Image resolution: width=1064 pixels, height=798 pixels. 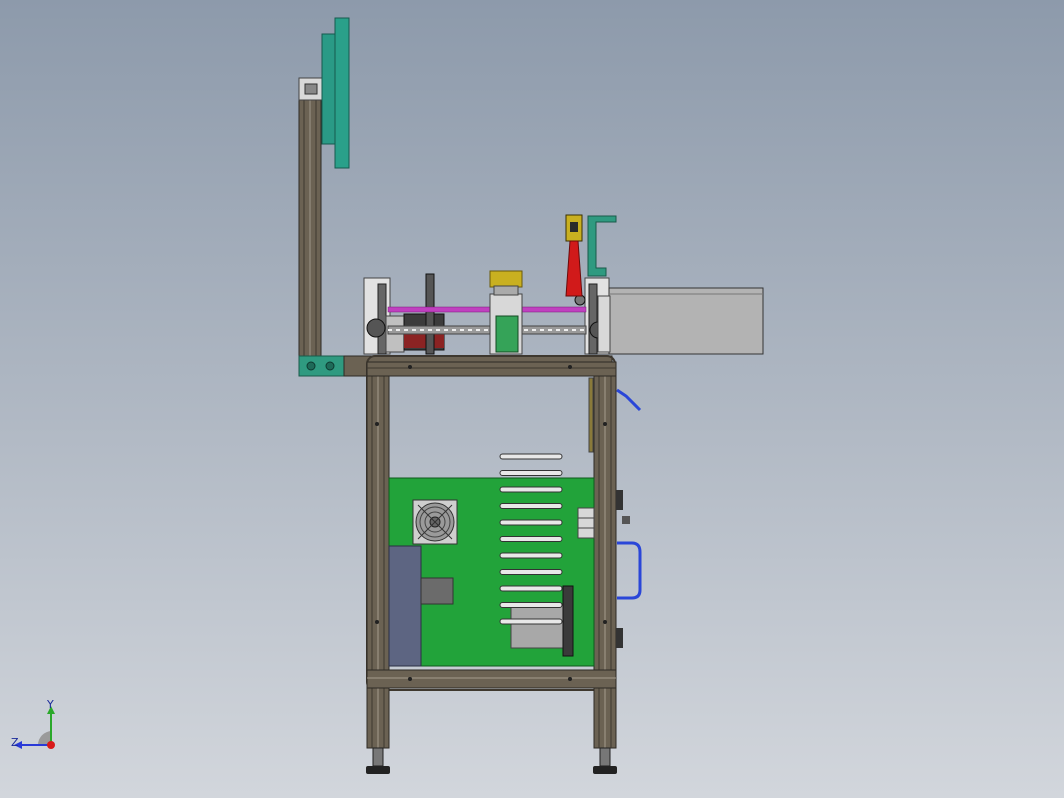 What do you see at coordinates (435, 522) in the screenshot?
I see `cooling-fan` at bounding box center [435, 522].